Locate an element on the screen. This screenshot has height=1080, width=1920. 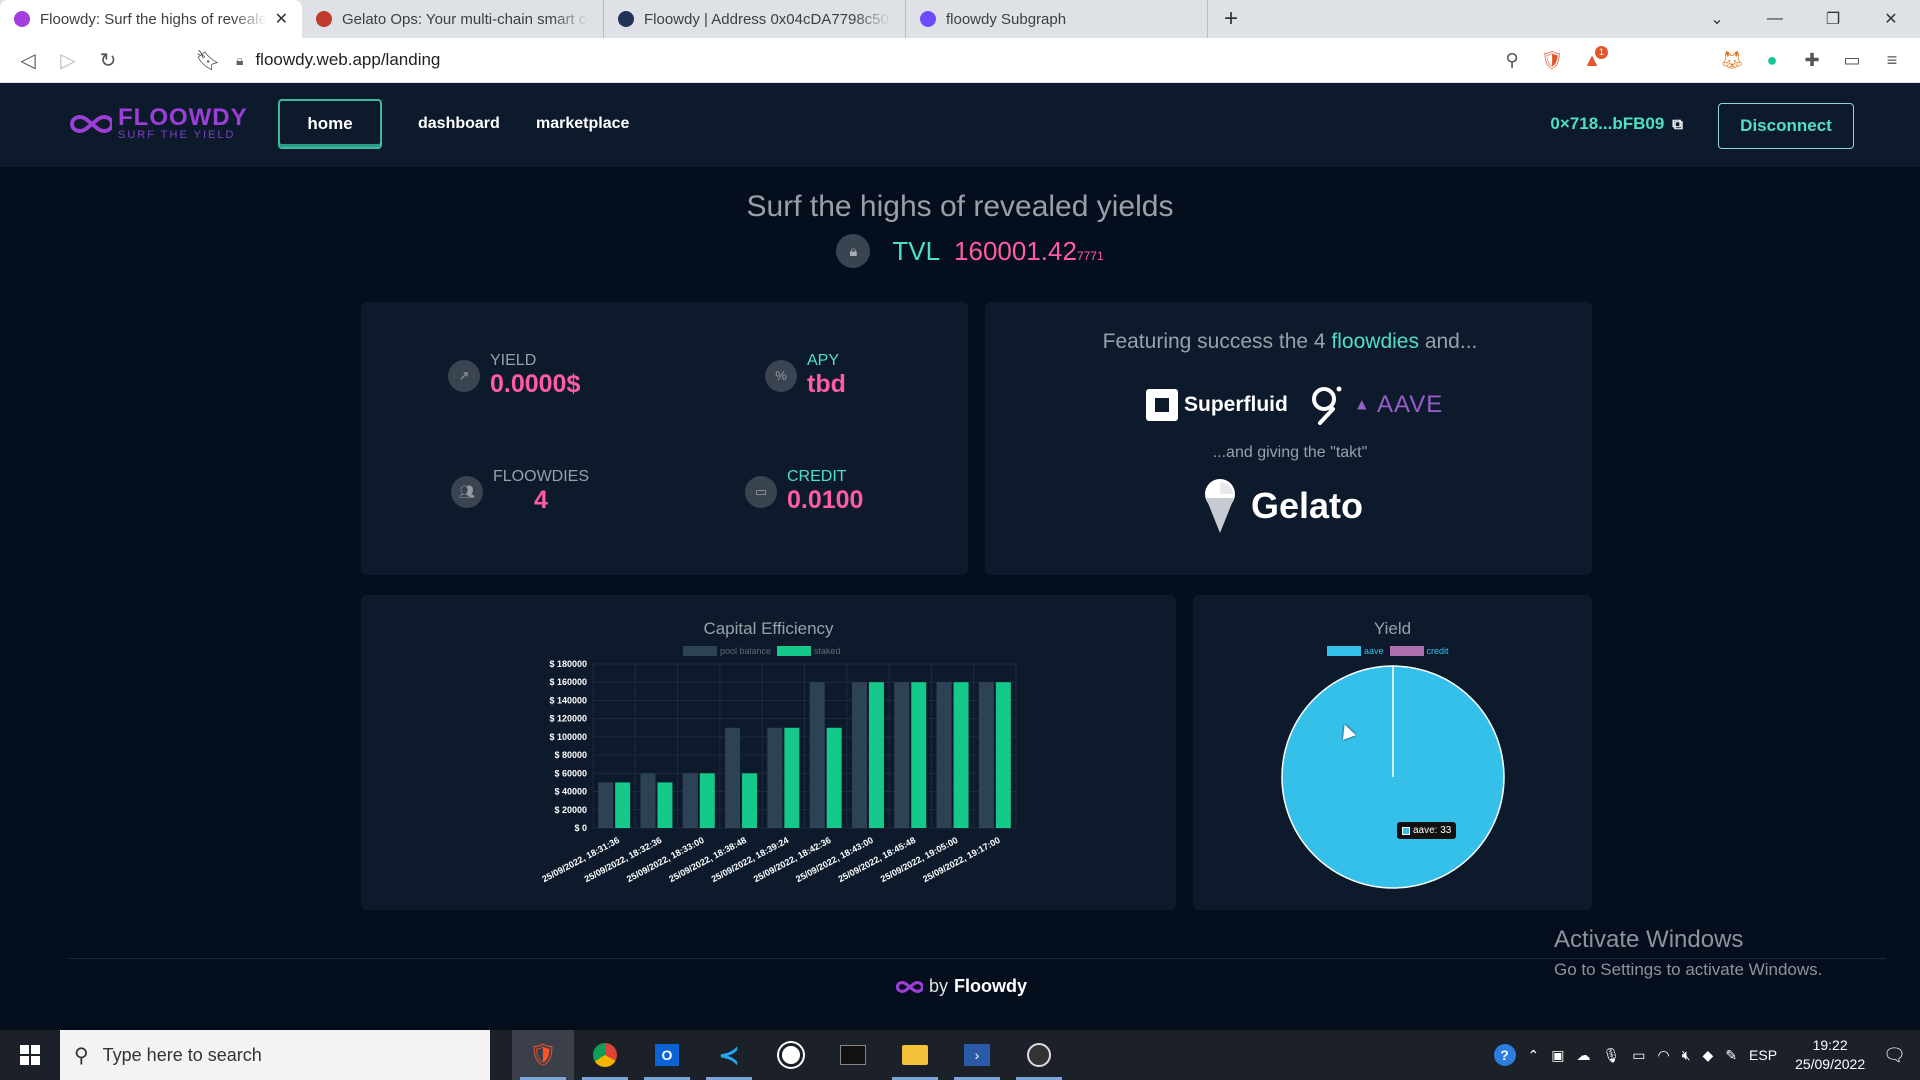
watermark-title: Activate Windows is located at coordinates (1649, 939).